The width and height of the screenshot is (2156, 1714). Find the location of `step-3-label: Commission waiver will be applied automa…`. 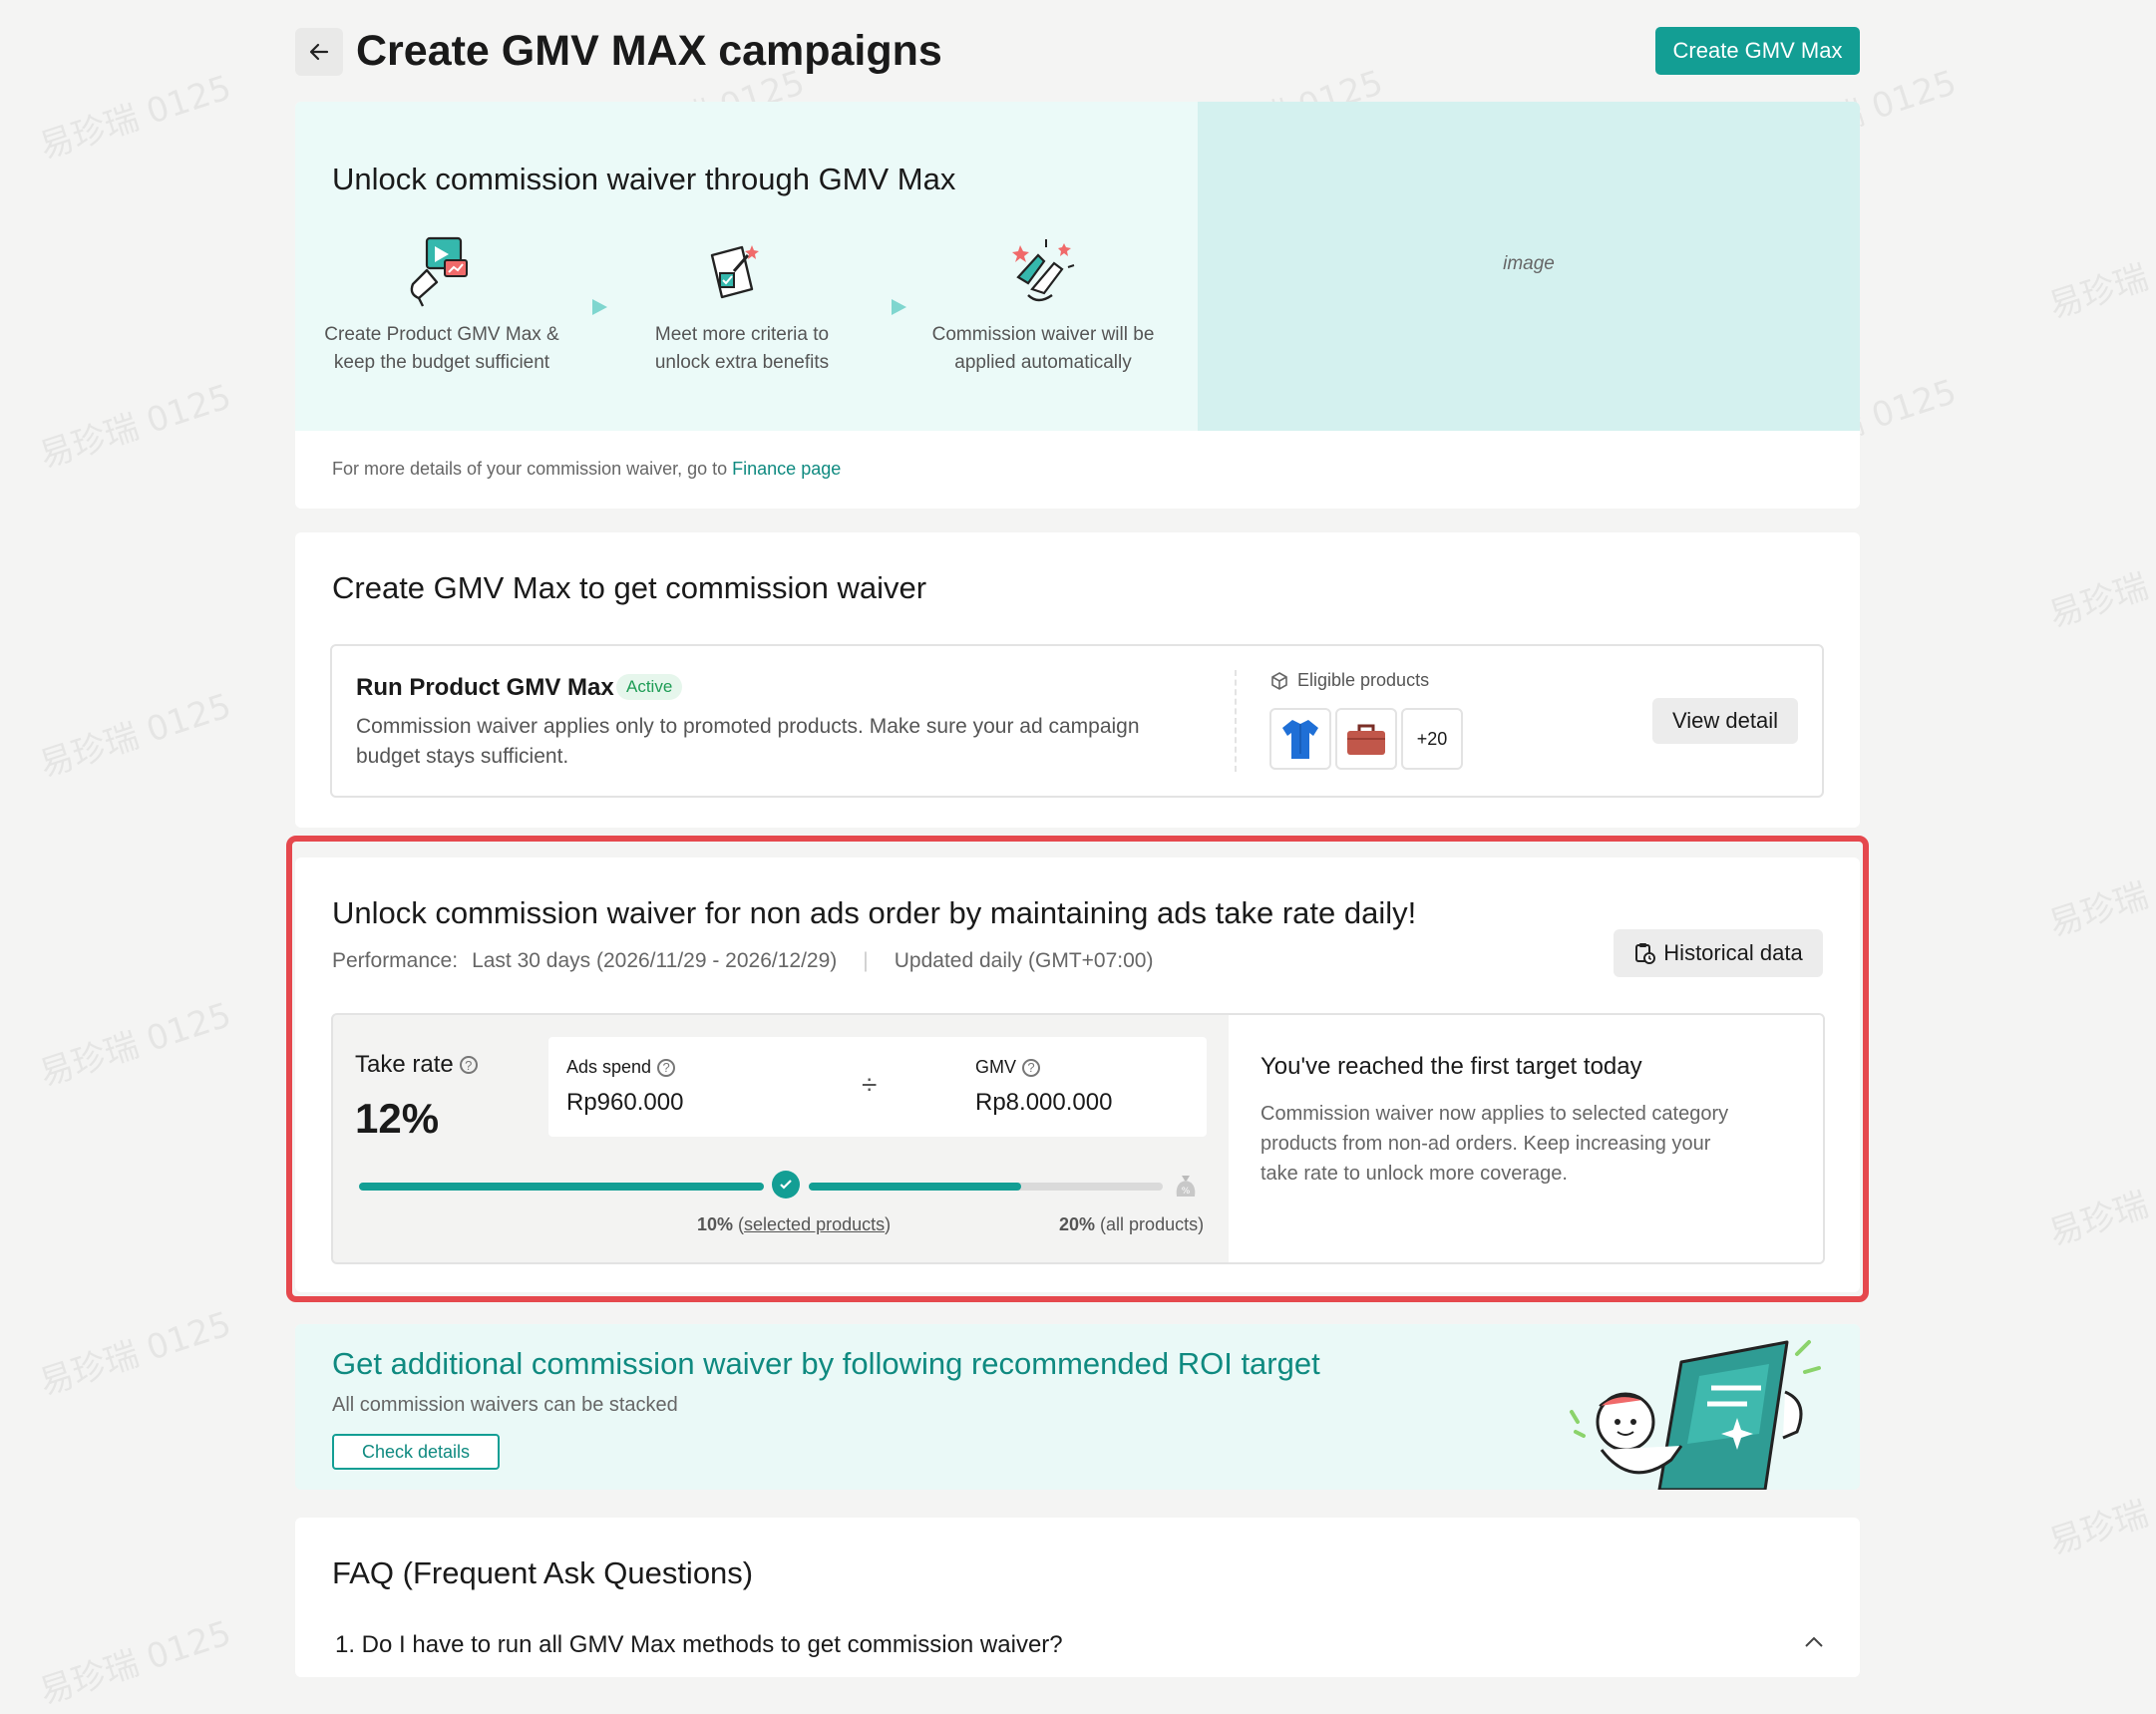

step-3-label: Commission waiver will be applied automa… is located at coordinates (1043, 349).